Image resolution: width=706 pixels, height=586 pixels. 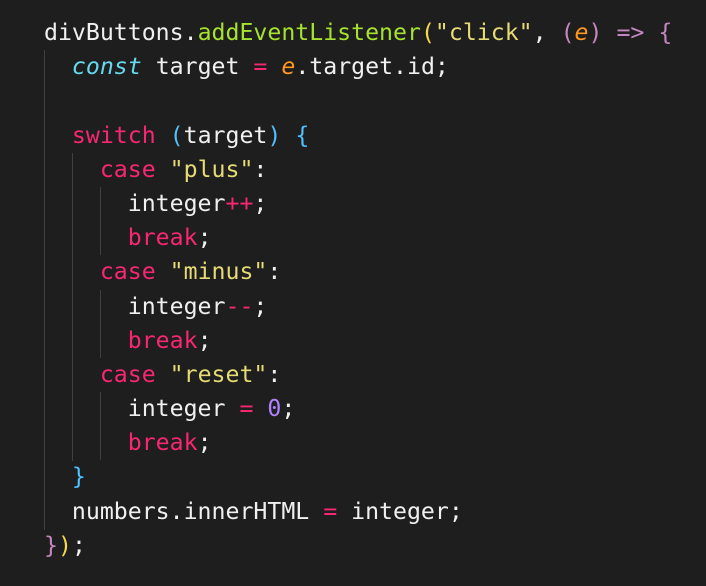 I want to click on code-line: integer--;, so click(x=358, y=307).